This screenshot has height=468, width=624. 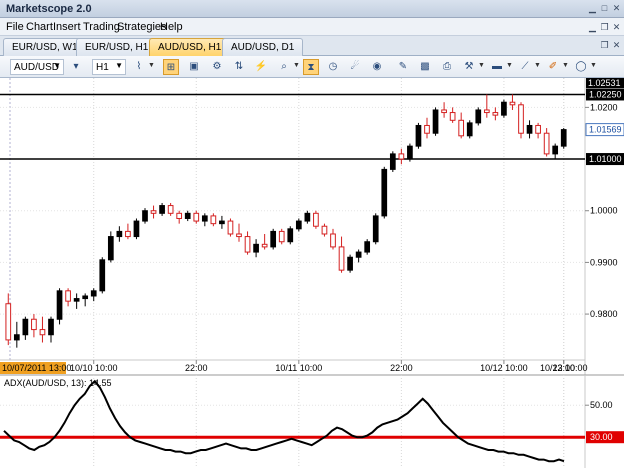 I want to click on auto-scroll-icon: ⧗, so click(x=311, y=67).